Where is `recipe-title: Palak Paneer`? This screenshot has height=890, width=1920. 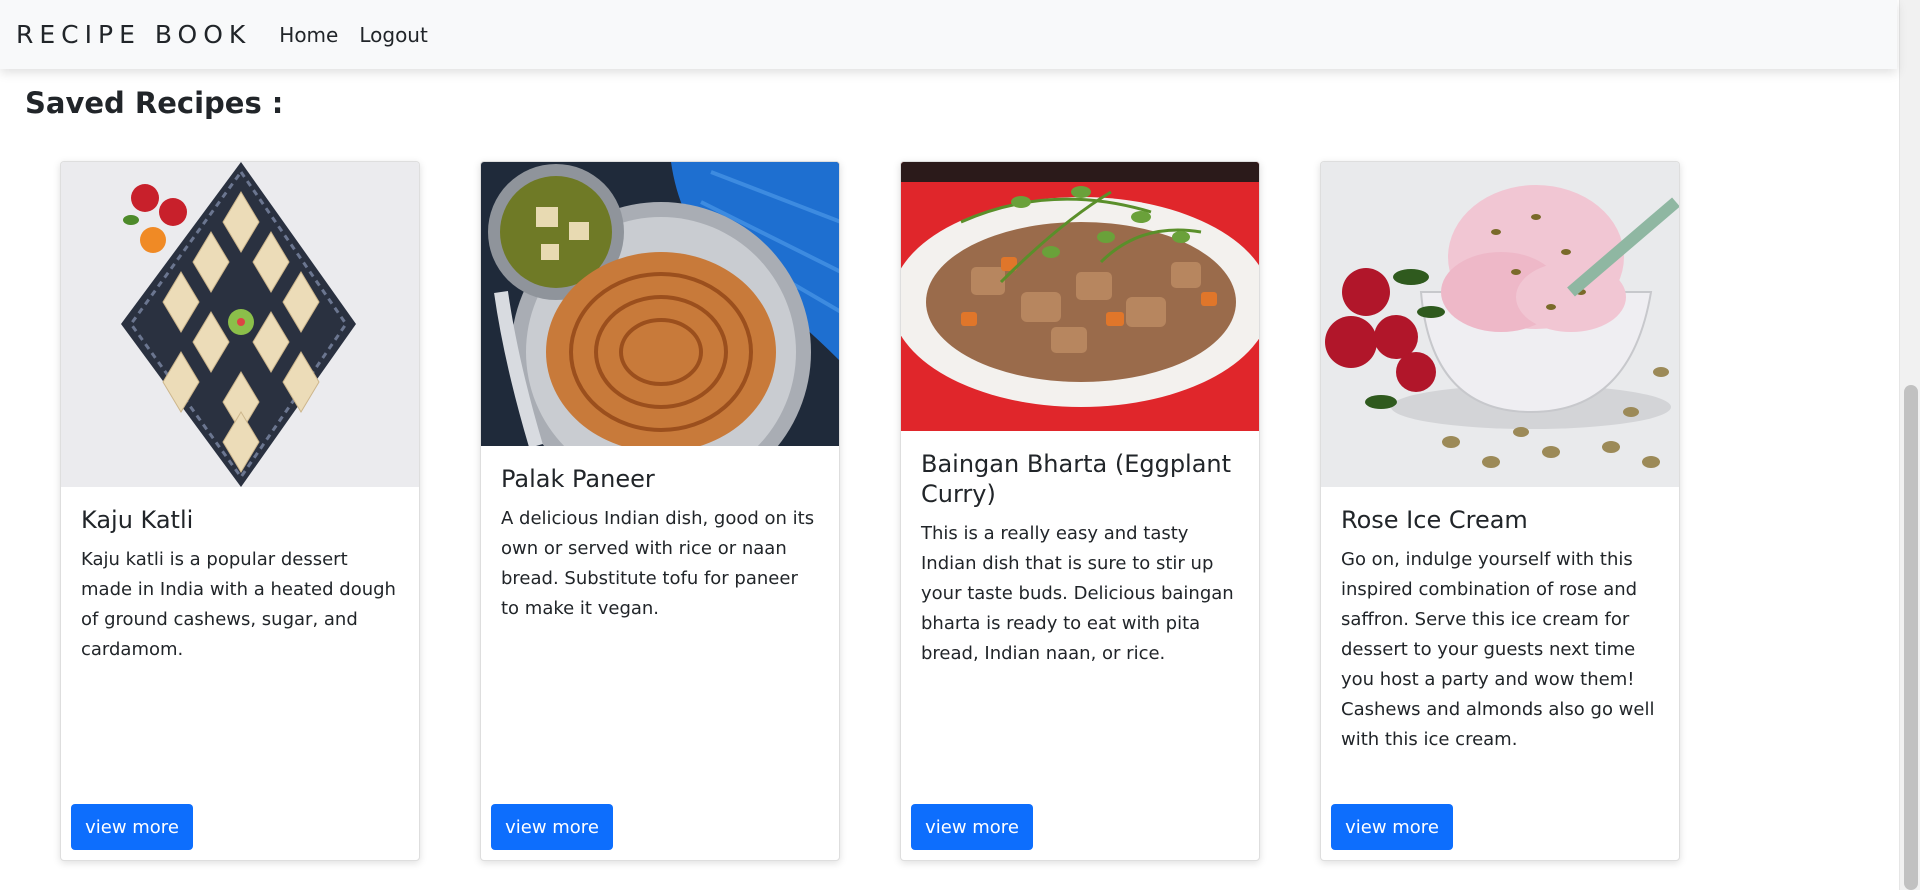 recipe-title: Palak Paneer is located at coordinates (578, 479).